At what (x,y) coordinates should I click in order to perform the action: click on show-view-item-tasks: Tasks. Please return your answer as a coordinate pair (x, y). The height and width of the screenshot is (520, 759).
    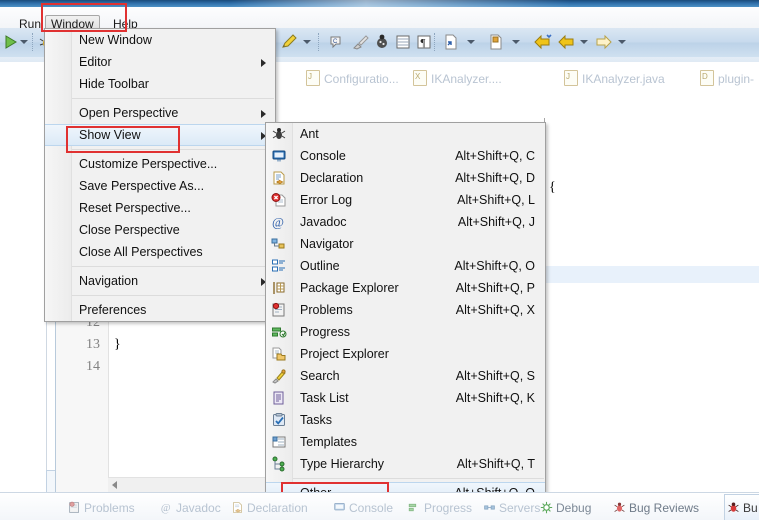
    Looking at the image, I should click on (405, 420).